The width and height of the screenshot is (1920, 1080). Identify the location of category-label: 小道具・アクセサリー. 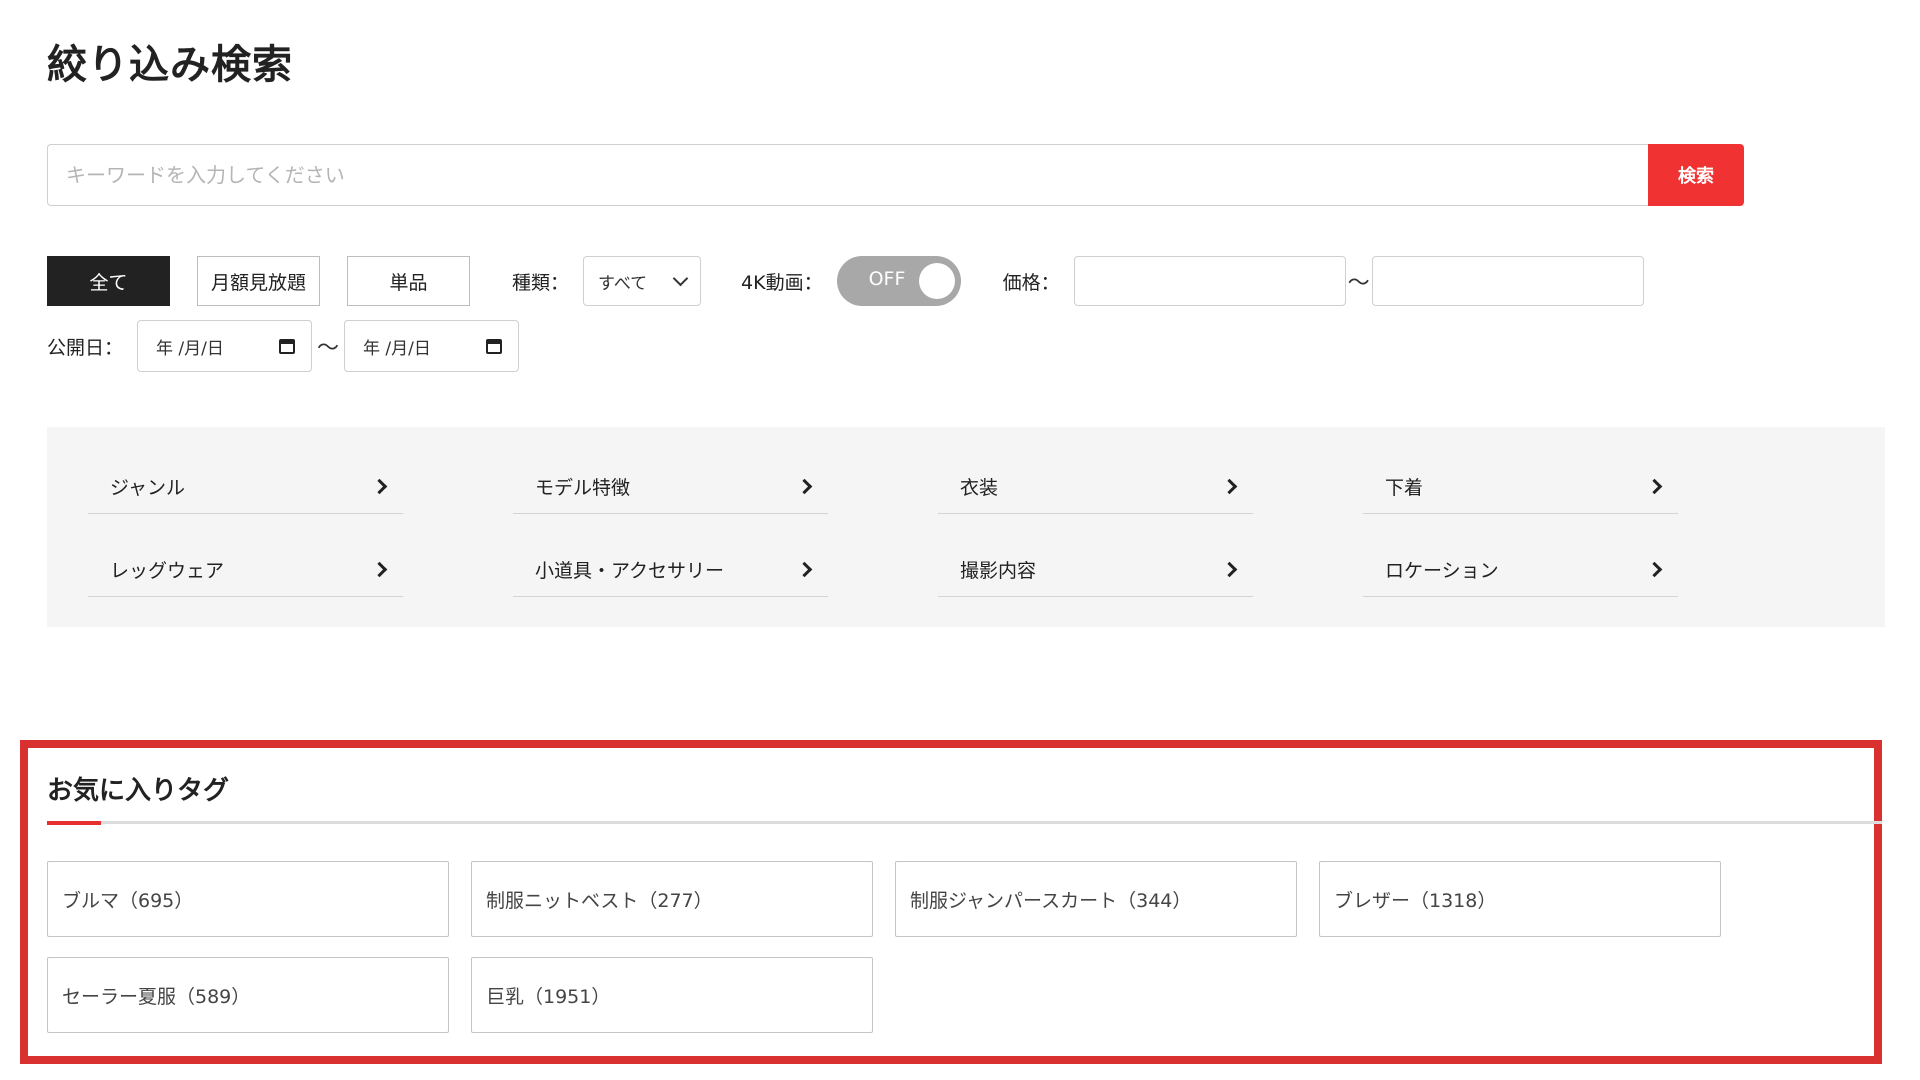
(630, 571).